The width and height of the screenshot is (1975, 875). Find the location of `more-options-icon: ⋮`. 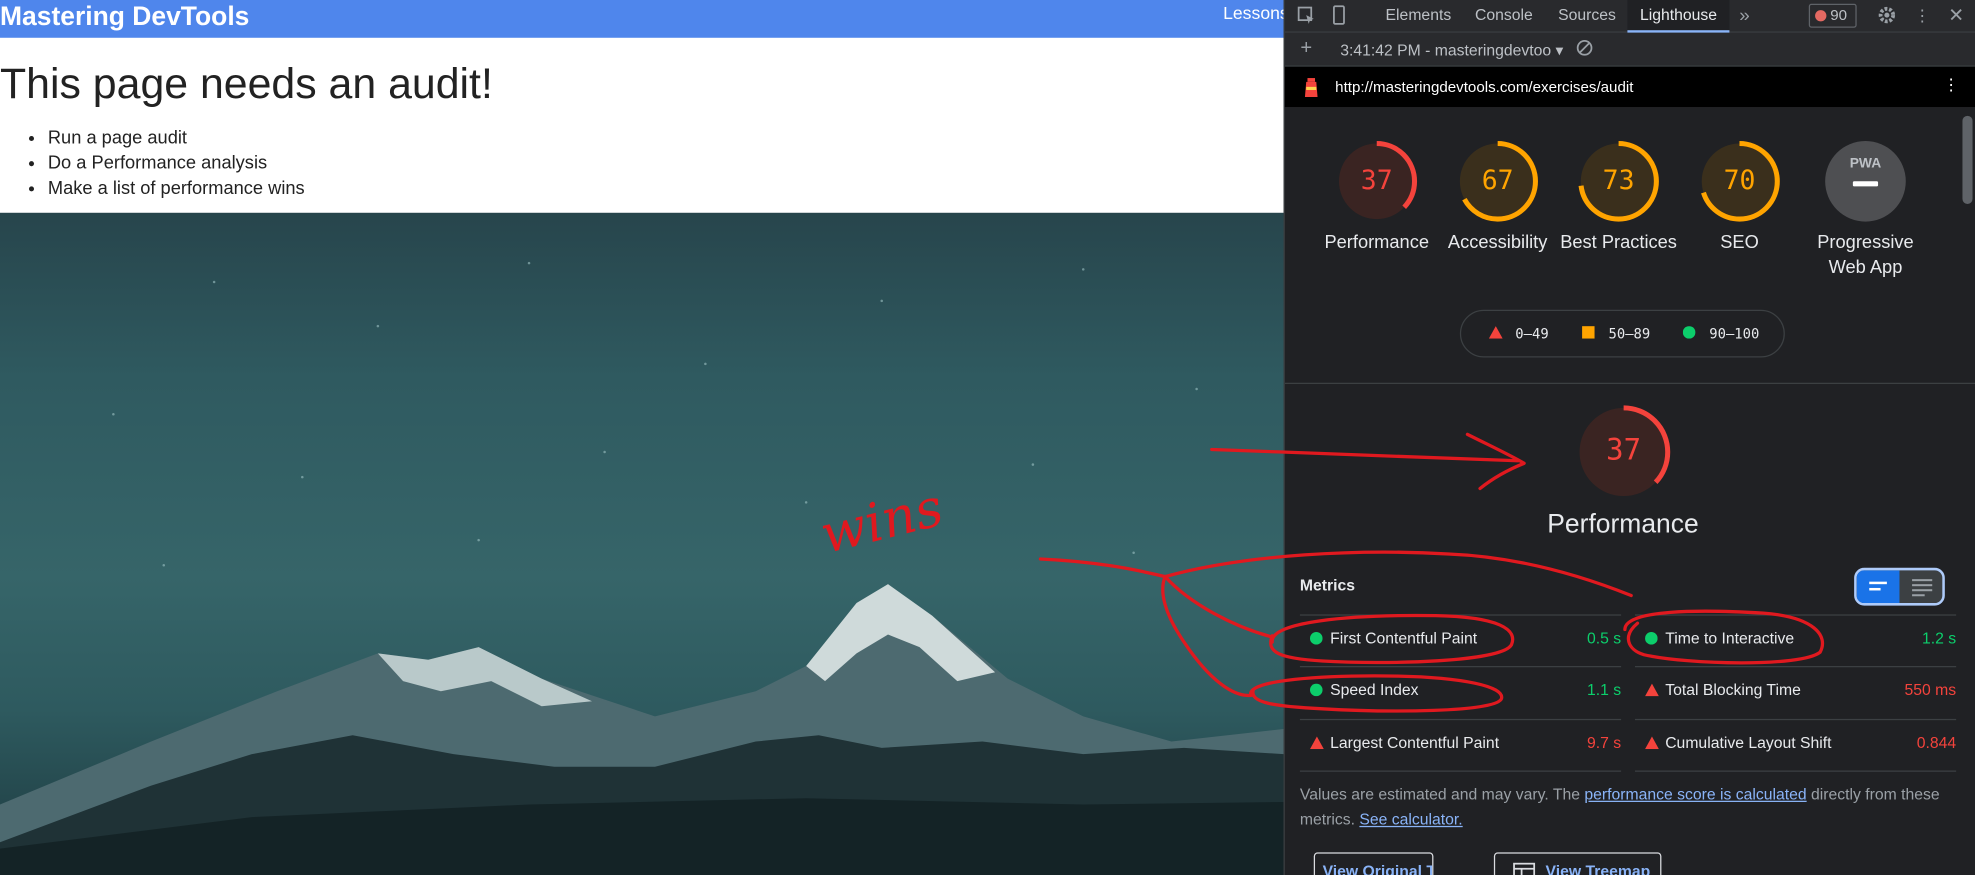

more-options-icon: ⋮ is located at coordinates (1922, 16).